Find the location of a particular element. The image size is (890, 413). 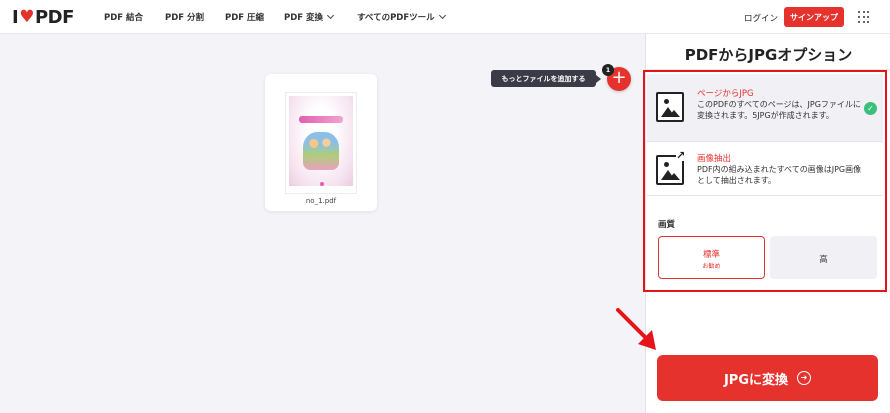

nav-convert-label: PDF 変換 is located at coordinates (304, 18).